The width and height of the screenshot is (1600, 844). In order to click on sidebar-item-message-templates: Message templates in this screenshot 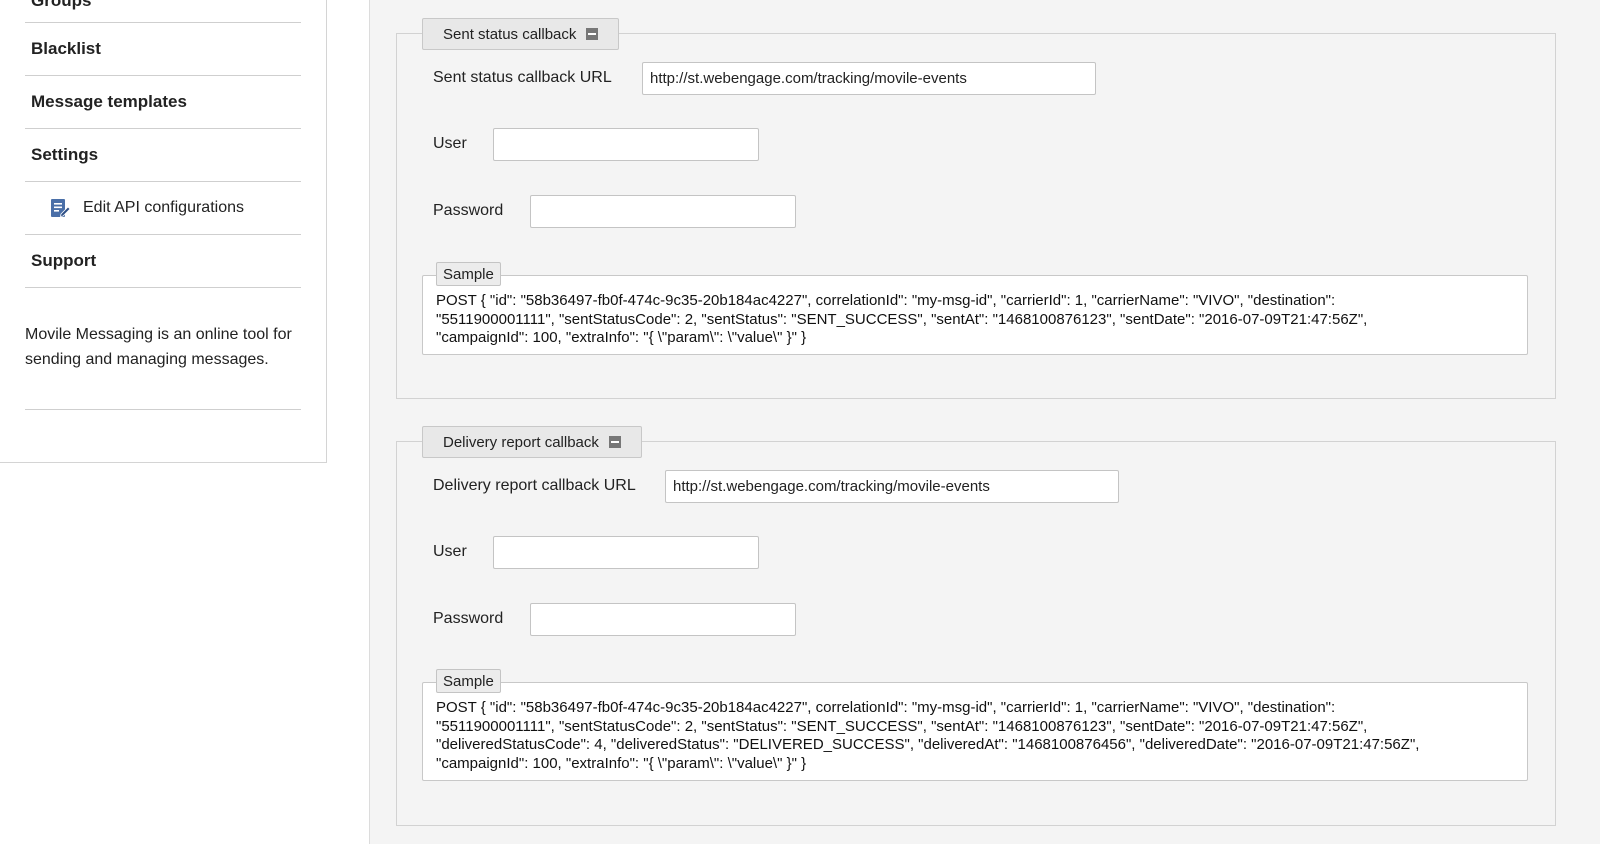, I will do `click(163, 102)`.